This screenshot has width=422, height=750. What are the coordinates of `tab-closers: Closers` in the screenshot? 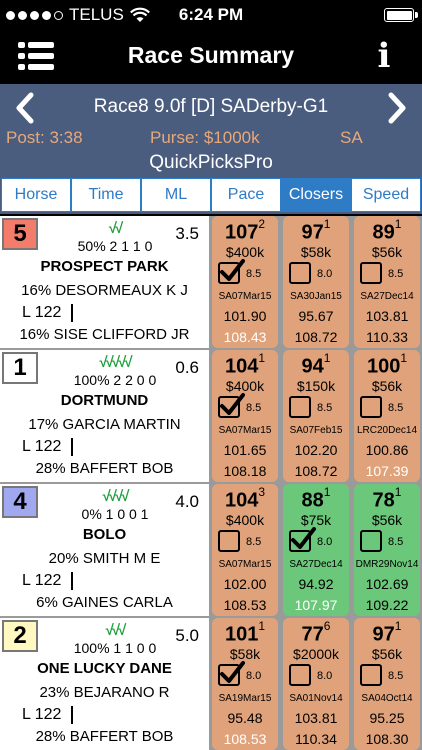 It's located at (316, 195).